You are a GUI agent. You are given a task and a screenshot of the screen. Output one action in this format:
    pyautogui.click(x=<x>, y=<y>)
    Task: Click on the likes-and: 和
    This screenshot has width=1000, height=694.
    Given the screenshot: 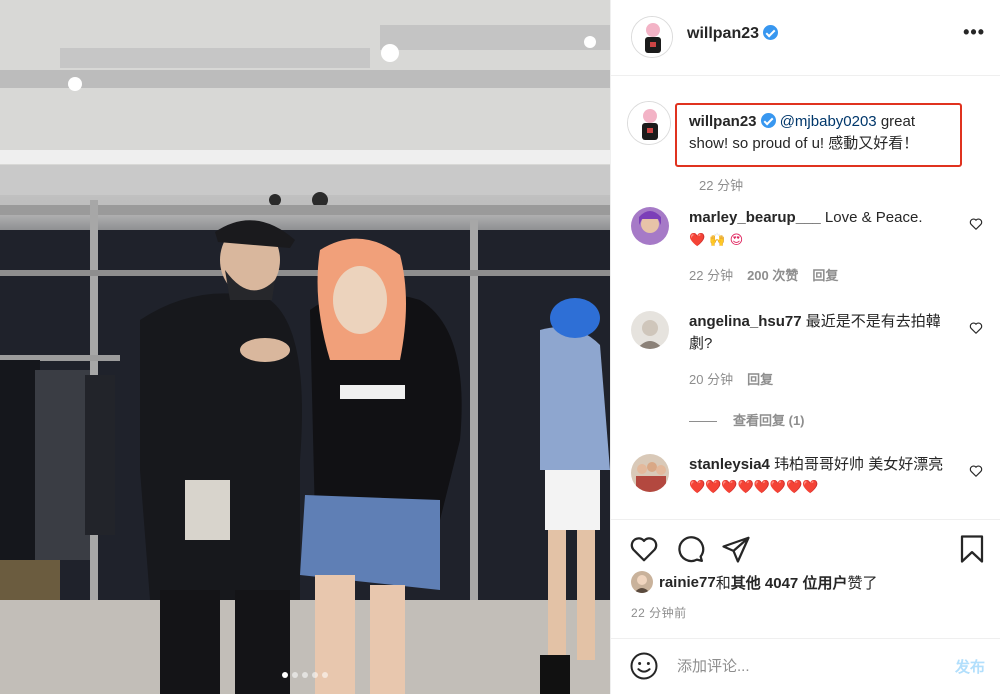 What is the action you would take?
    pyautogui.click(x=723, y=583)
    